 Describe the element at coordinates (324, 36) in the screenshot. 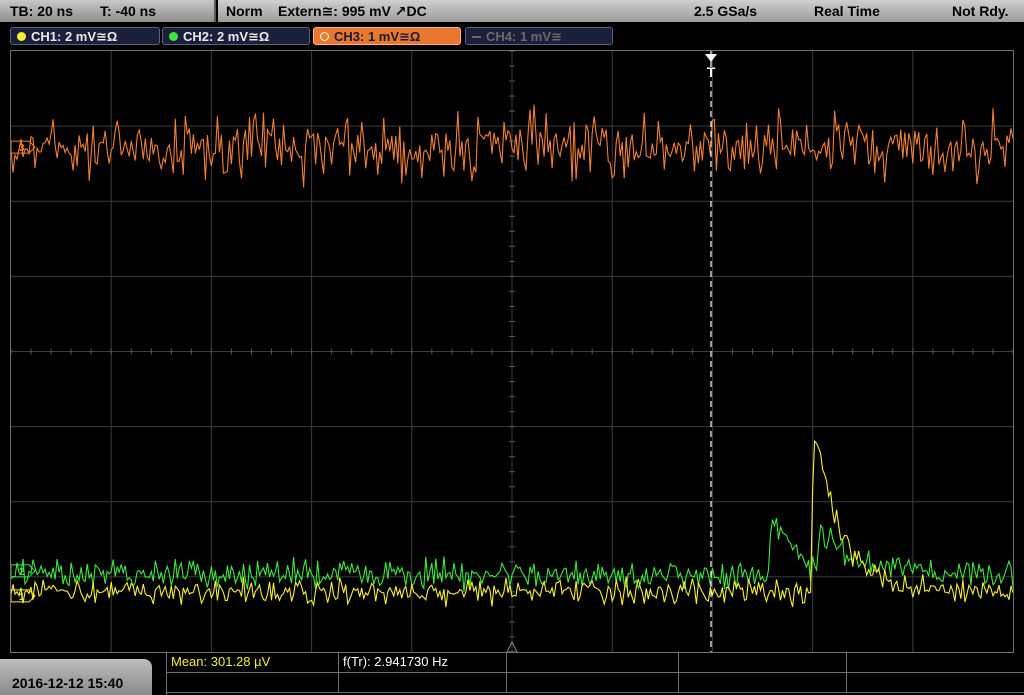

I see `ch3-indicator-icon` at that location.